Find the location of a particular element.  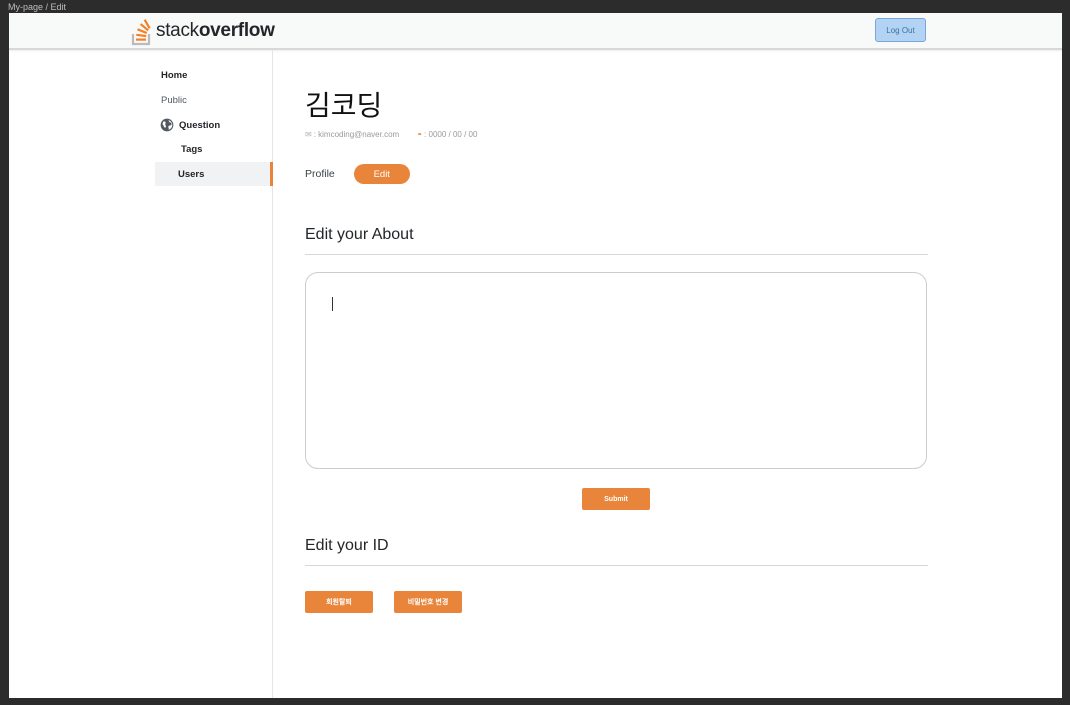

sidebar-item-label: Question is located at coordinates (200, 125).